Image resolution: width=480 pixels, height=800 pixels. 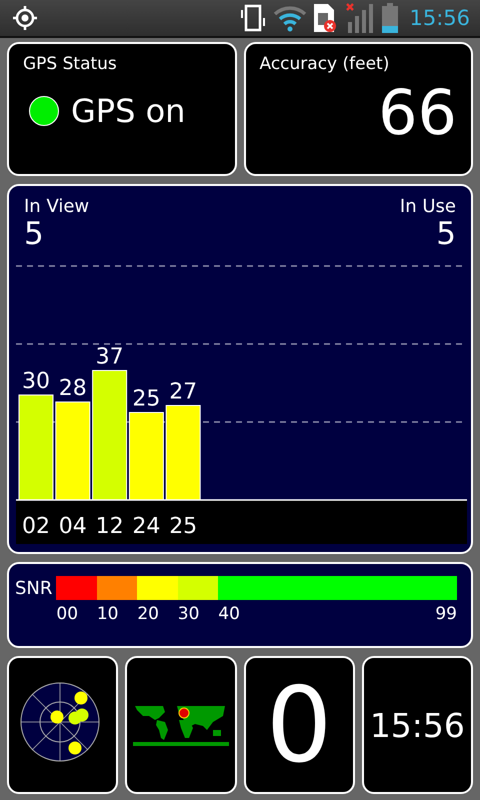 I want to click on card-title: GPS Status, so click(x=70, y=64).